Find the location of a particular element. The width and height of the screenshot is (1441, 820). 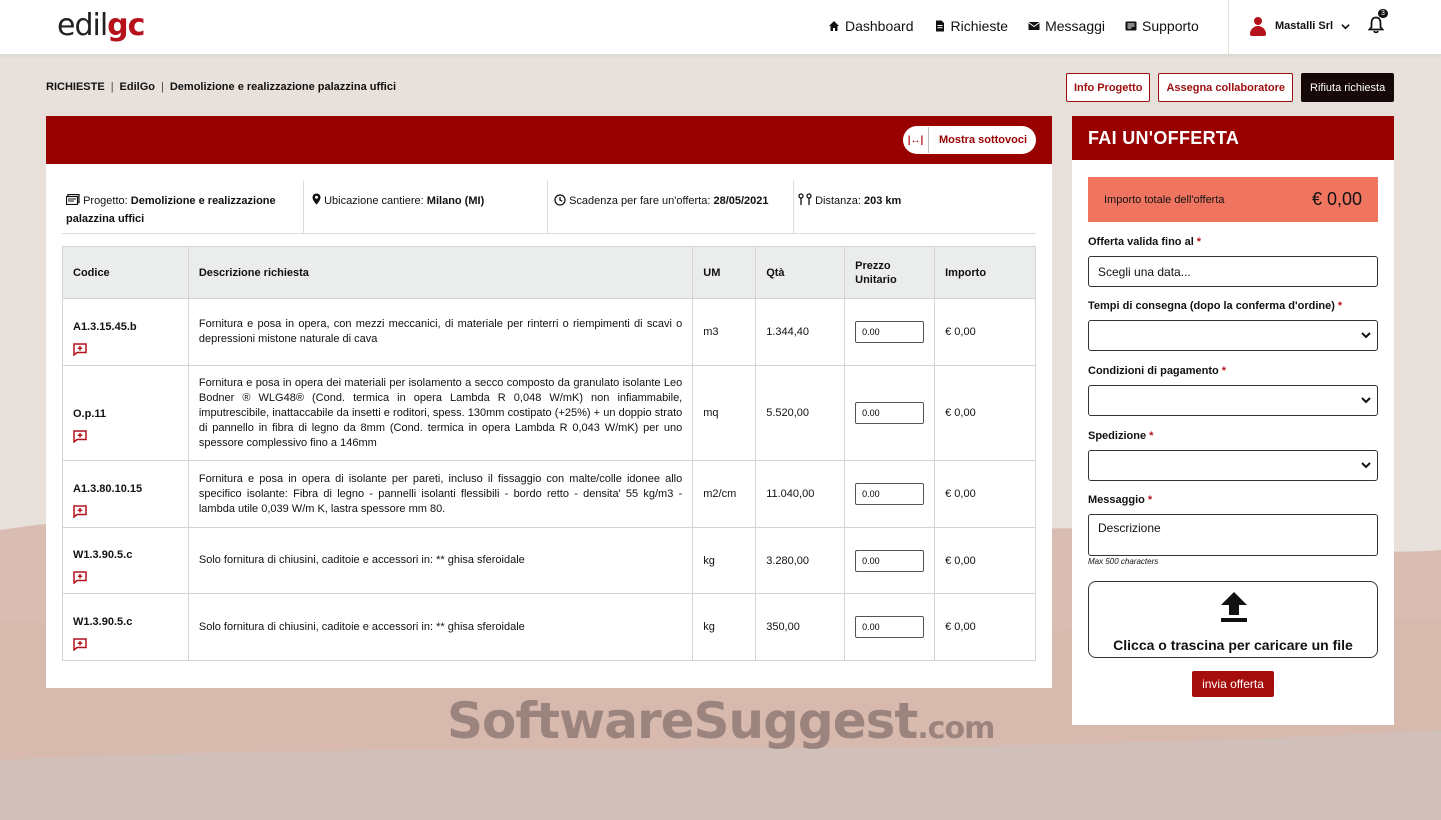

logo: edilgc is located at coordinates (101, 25).